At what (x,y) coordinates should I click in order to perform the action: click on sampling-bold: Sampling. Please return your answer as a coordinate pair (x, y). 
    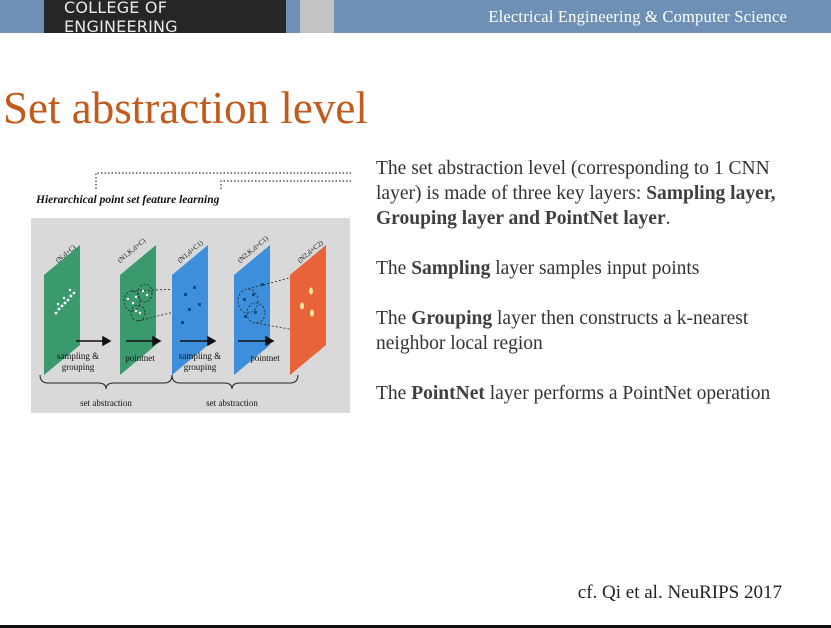
    Looking at the image, I should click on (451, 268).